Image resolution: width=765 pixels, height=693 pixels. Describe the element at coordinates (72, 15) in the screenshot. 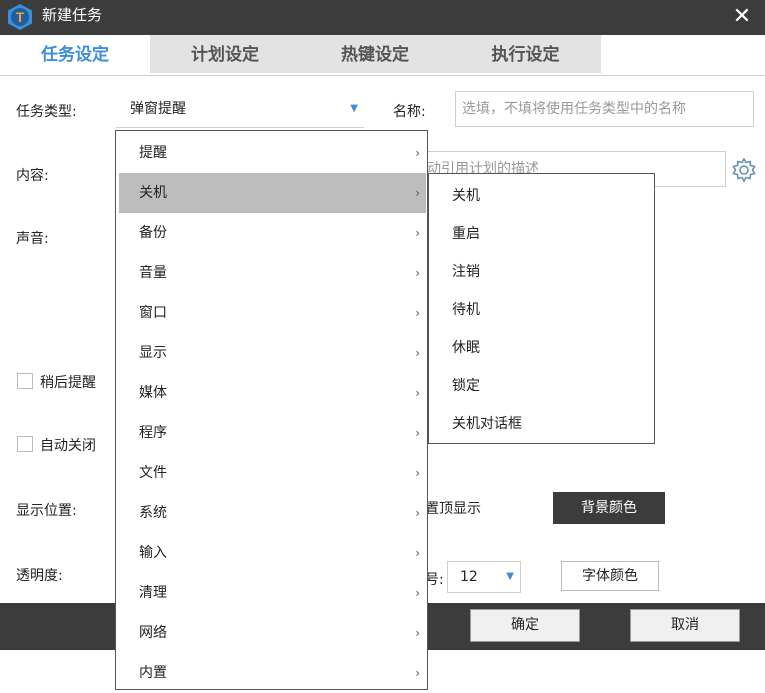

I see `window-title: 新建任务` at that location.